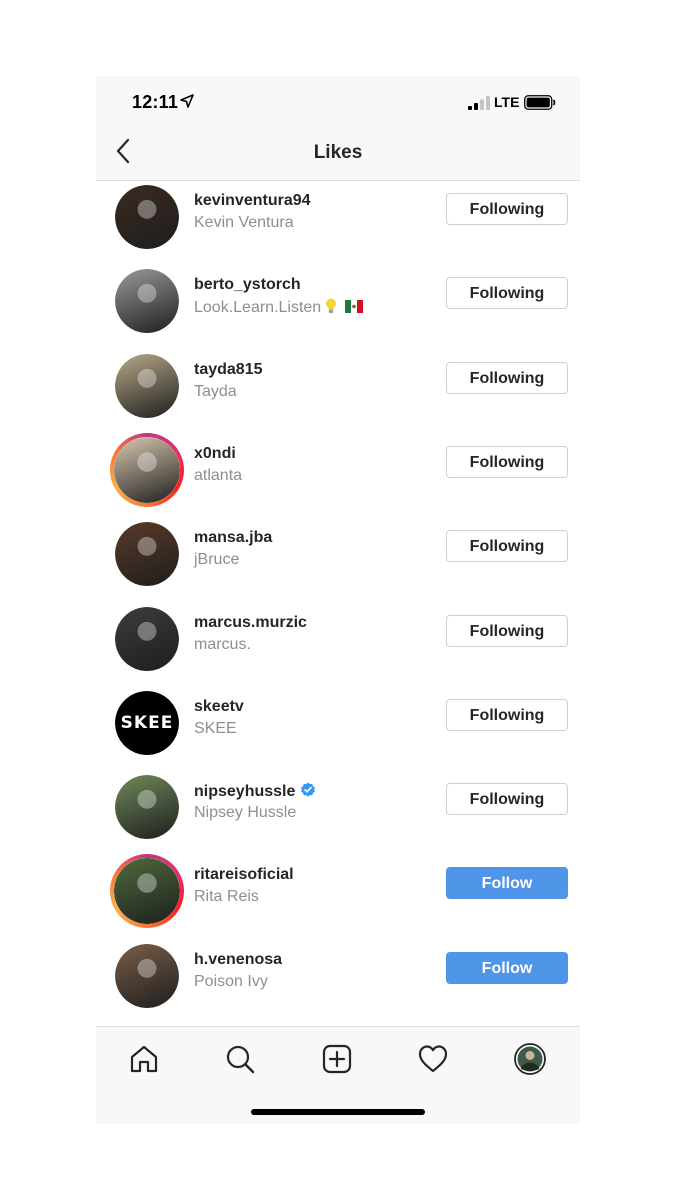 The height and width of the screenshot is (1200, 675). I want to click on list-item: berto_ystorch Look.Learn.Listen Following, so click(338, 306).